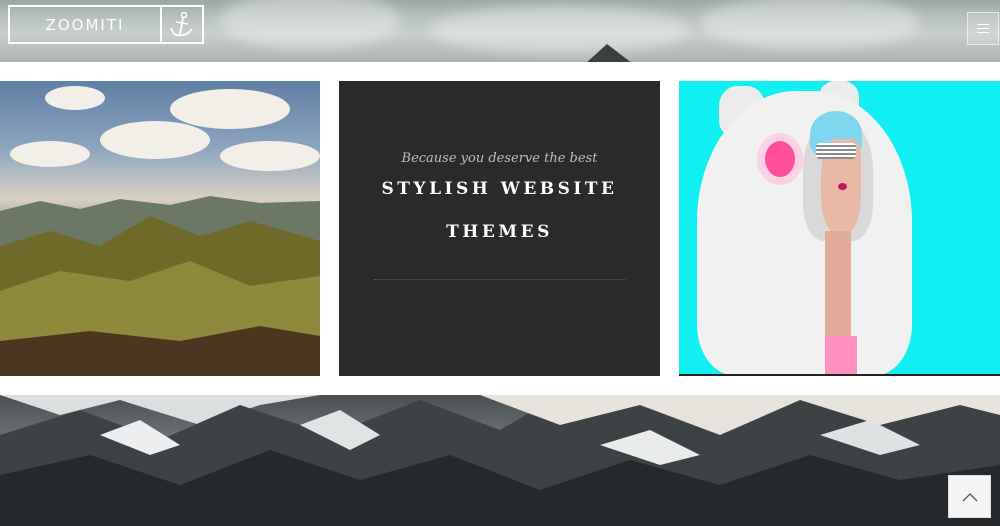 The image size is (1000, 526). I want to click on chevron-up-icon, so click(969, 496).